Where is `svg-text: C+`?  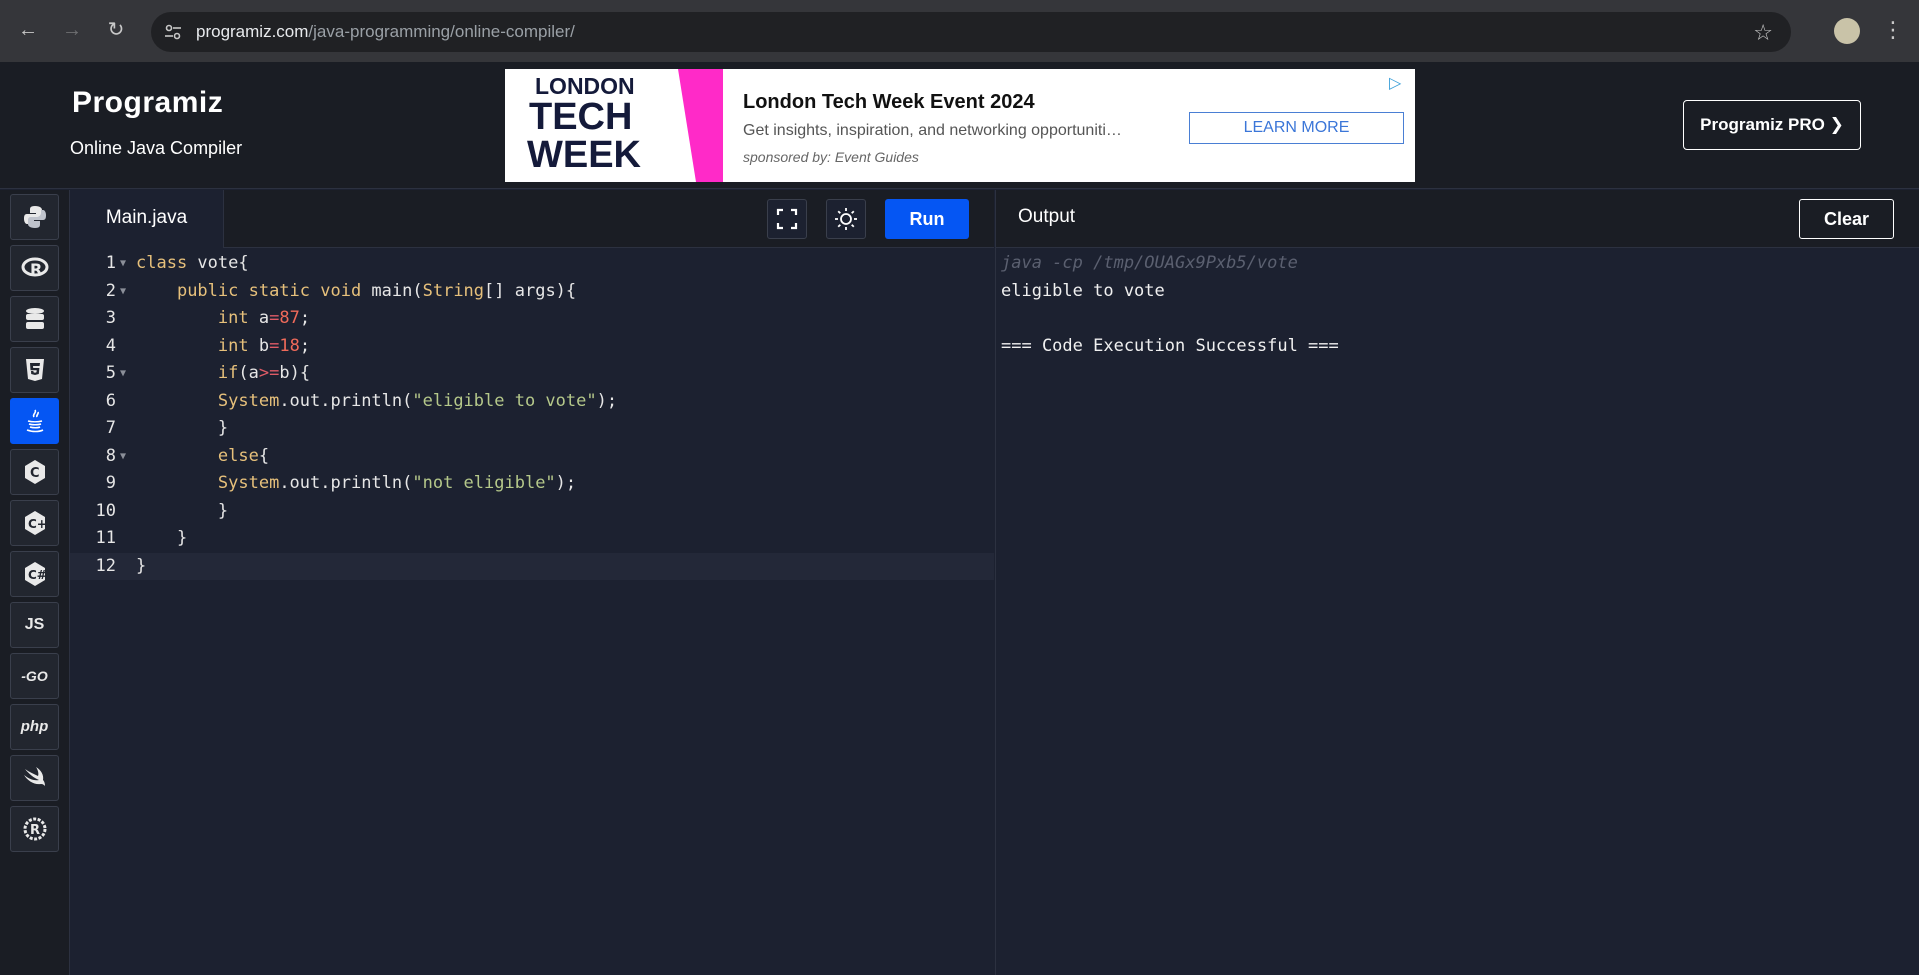
svg-text: C+ is located at coordinates (37, 524).